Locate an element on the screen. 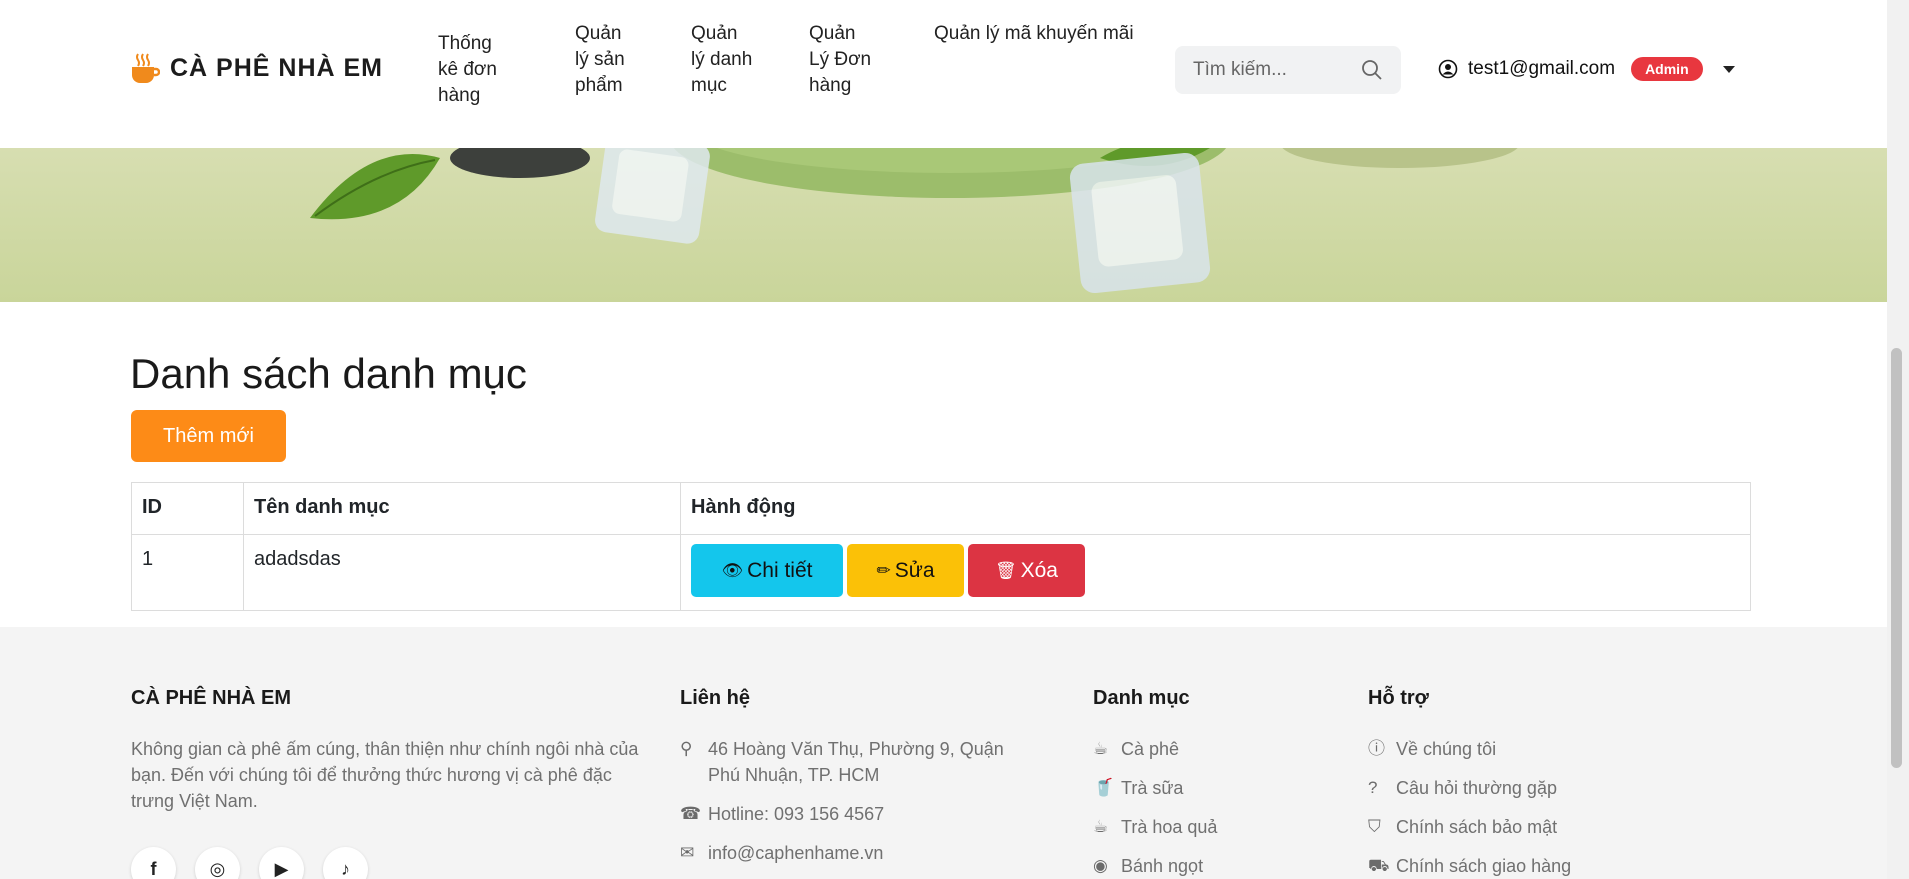  tiktok-icon: ♪ is located at coordinates (345, 863).